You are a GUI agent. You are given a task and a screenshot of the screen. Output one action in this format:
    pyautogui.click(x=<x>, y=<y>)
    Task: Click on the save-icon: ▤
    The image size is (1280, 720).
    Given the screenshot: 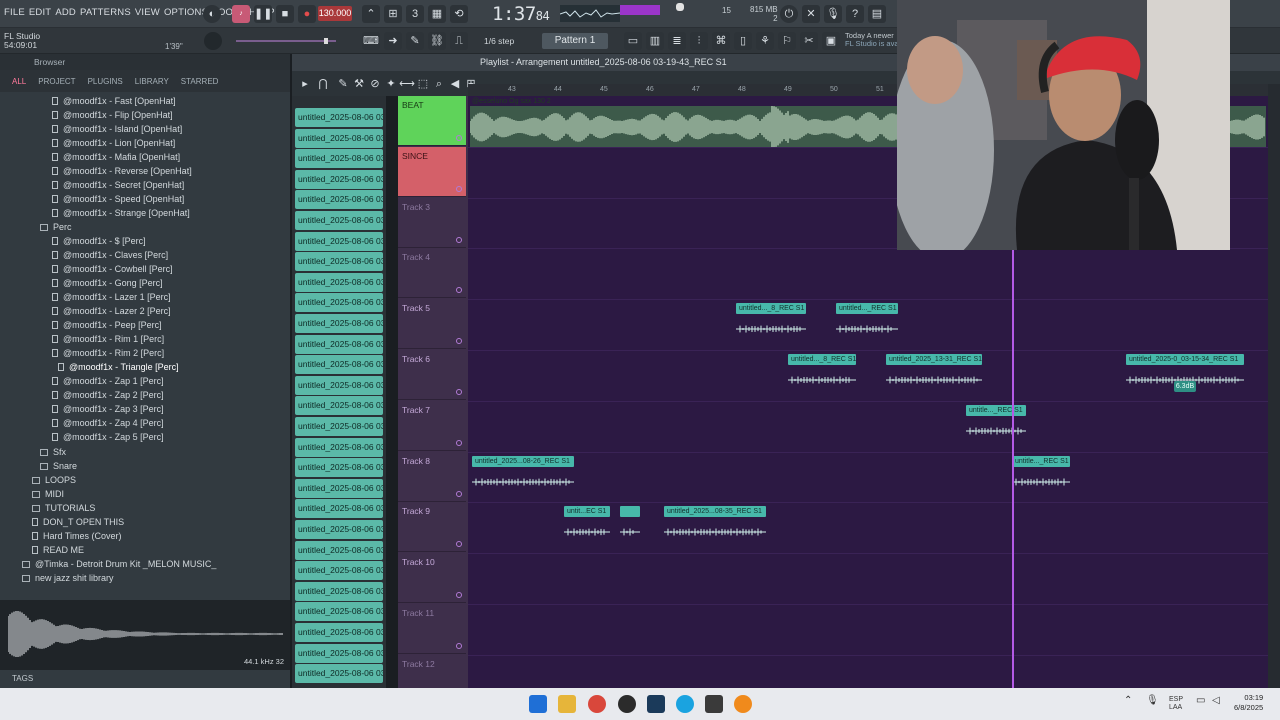 What is the action you would take?
    pyautogui.click(x=877, y=14)
    